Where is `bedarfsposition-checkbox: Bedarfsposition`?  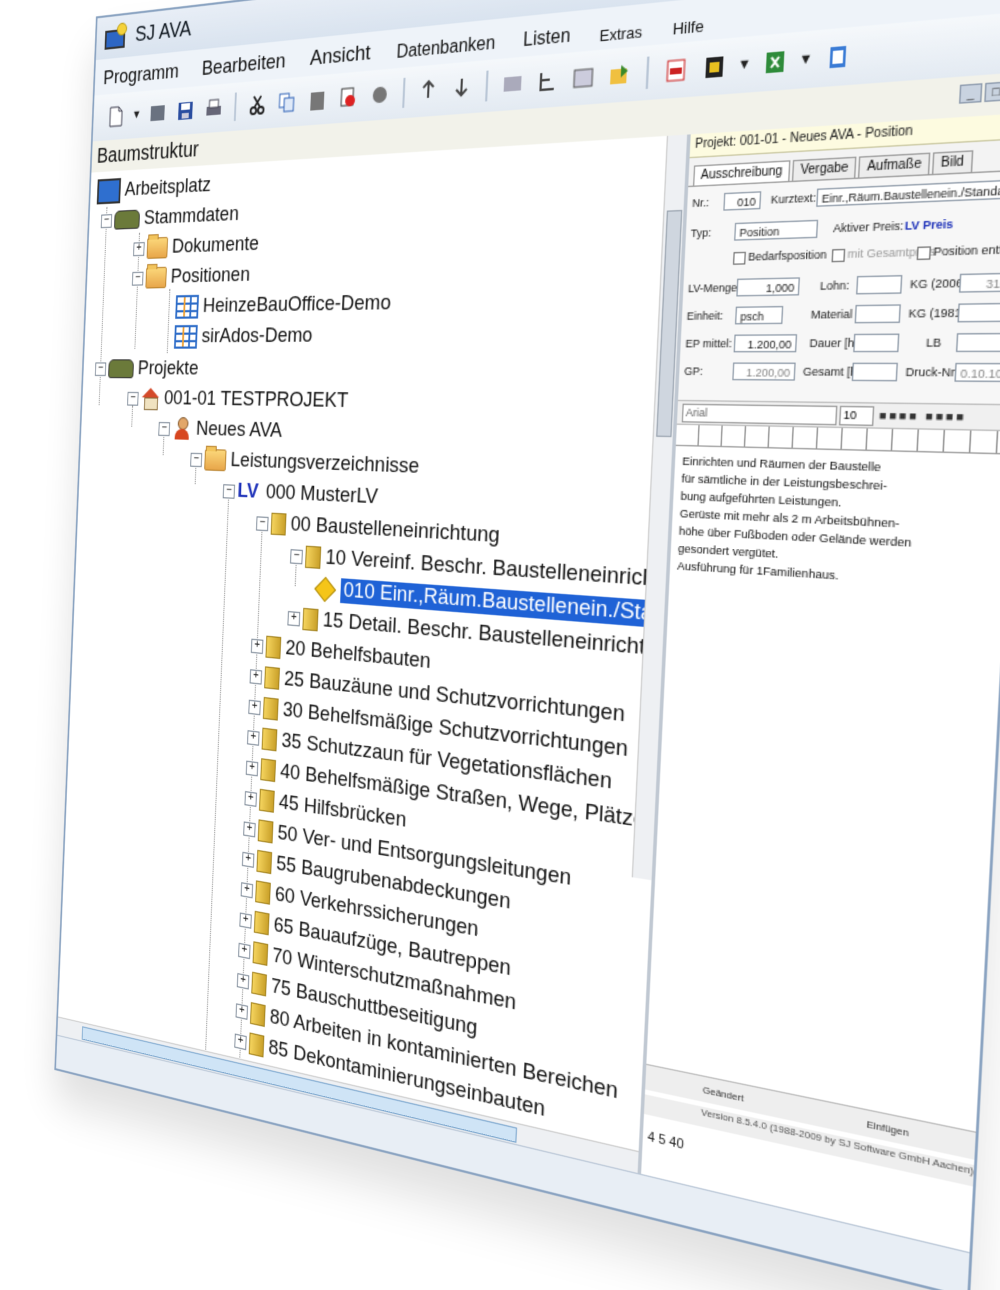 bedarfsposition-checkbox: Bedarfsposition is located at coordinates (779, 256).